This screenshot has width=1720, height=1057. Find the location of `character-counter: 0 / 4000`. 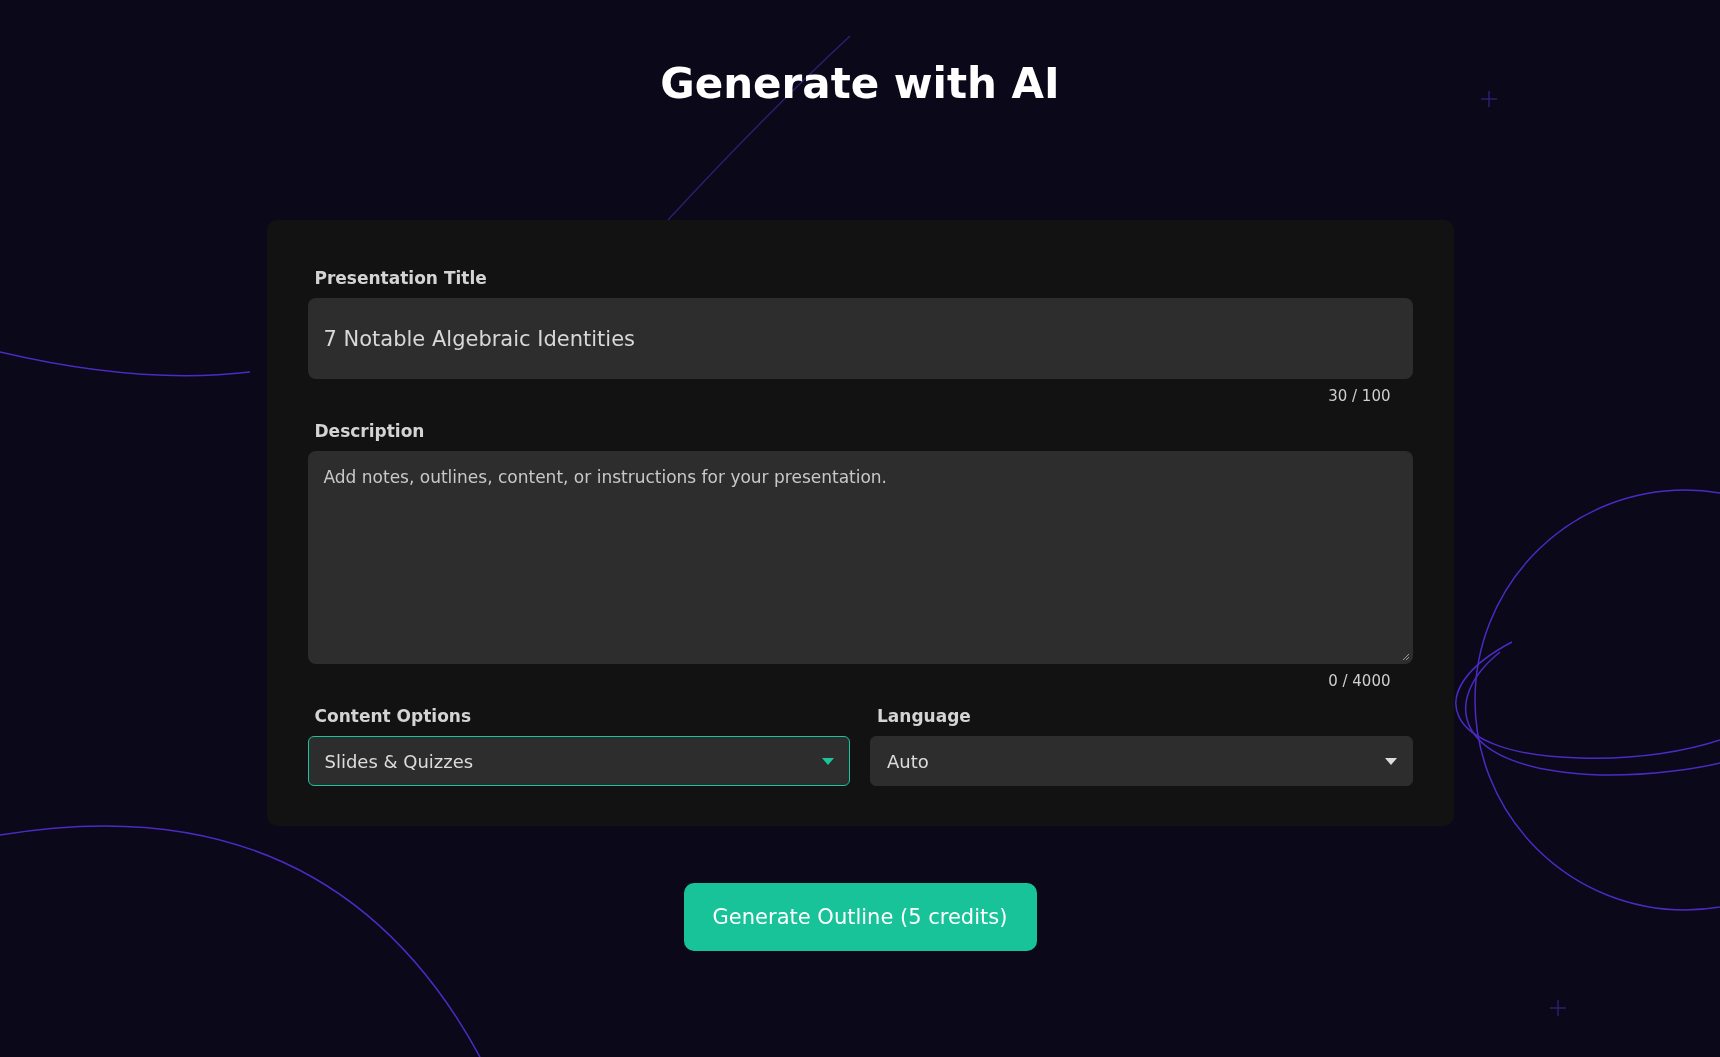

character-counter: 0 / 4000 is located at coordinates (1359, 681).